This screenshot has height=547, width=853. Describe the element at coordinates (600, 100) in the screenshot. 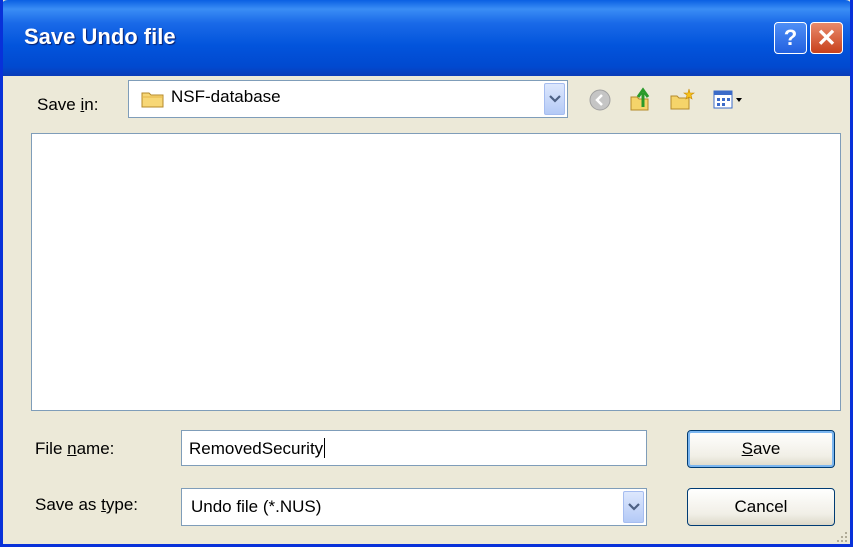

I see `back-icon` at that location.